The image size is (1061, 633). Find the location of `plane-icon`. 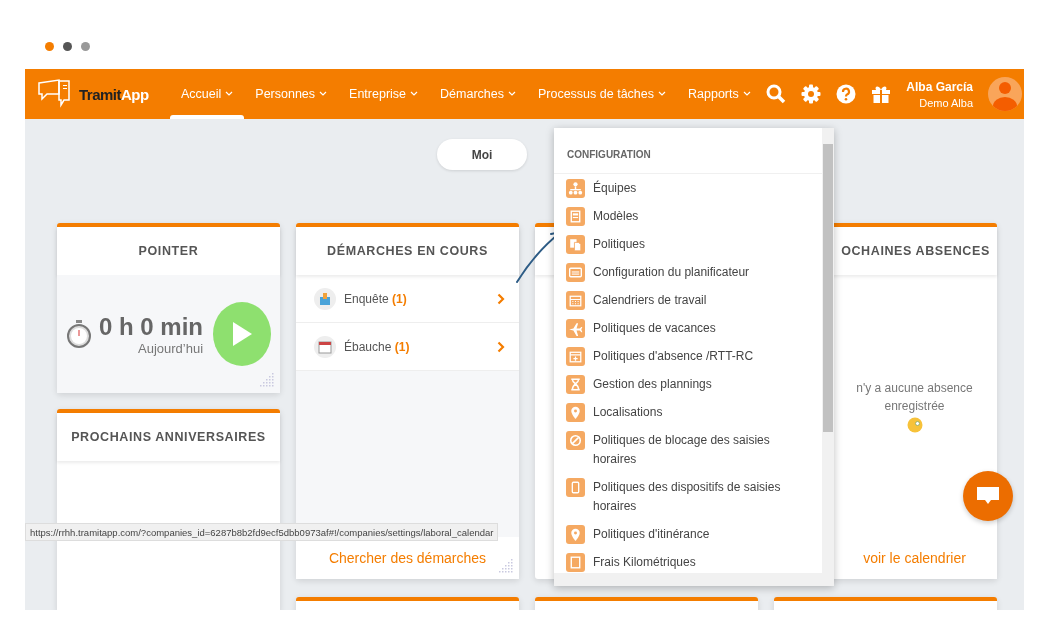

plane-icon is located at coordinates (575, 328).